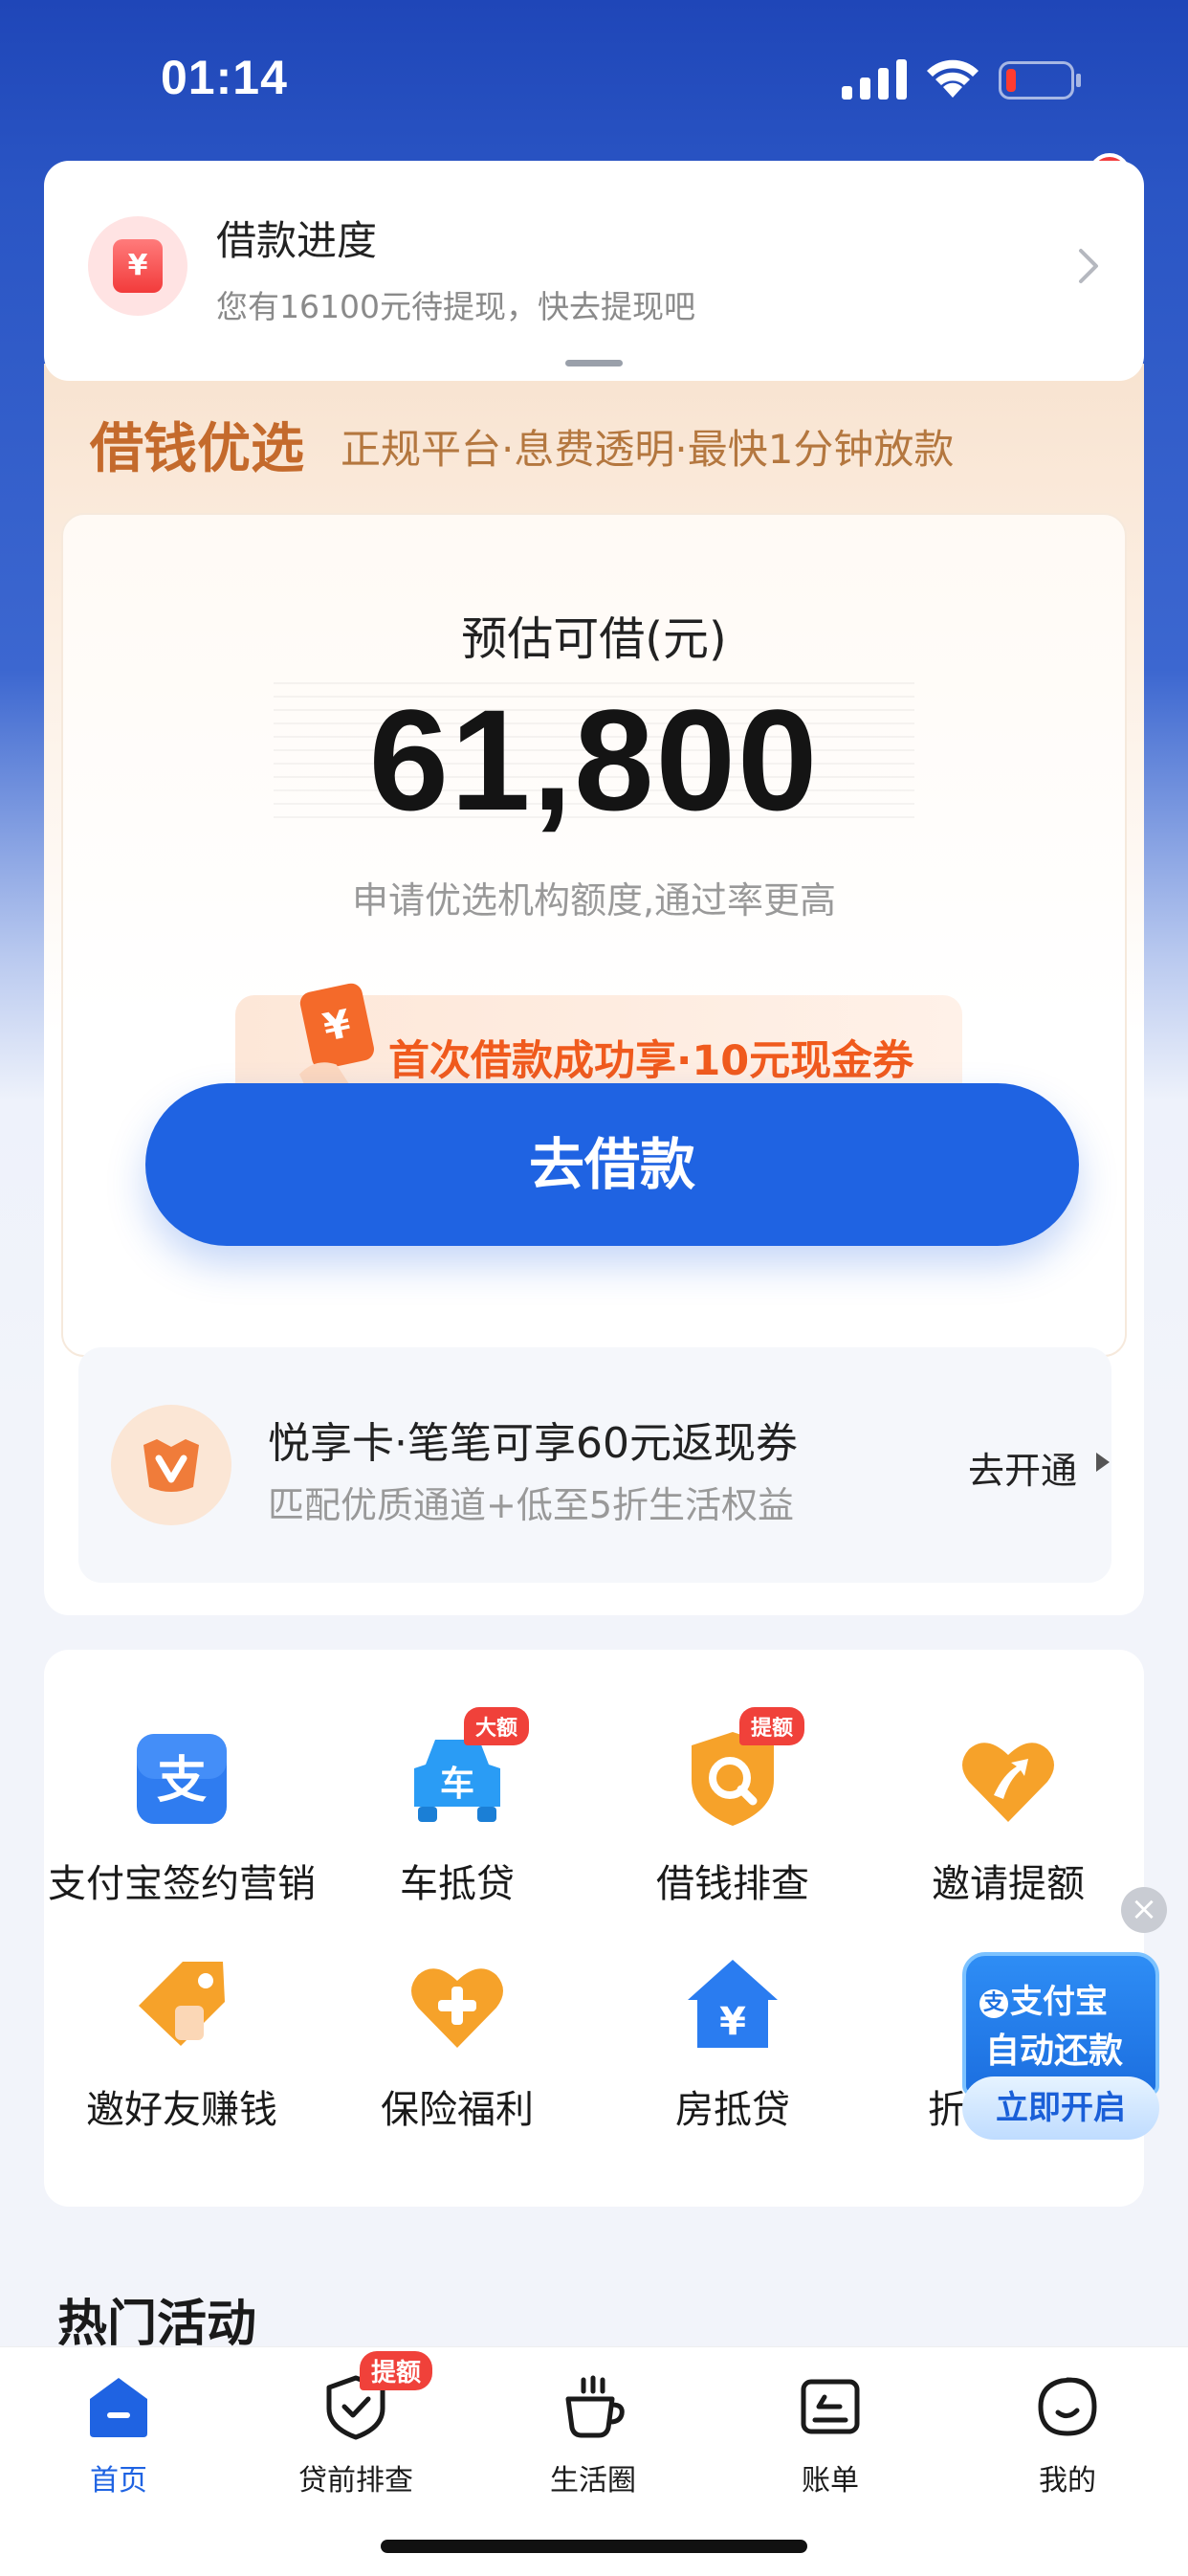  Describe the element at coordinates (594, 759) in the screenshot. I see `estimate-amount: 61,800` at that location.